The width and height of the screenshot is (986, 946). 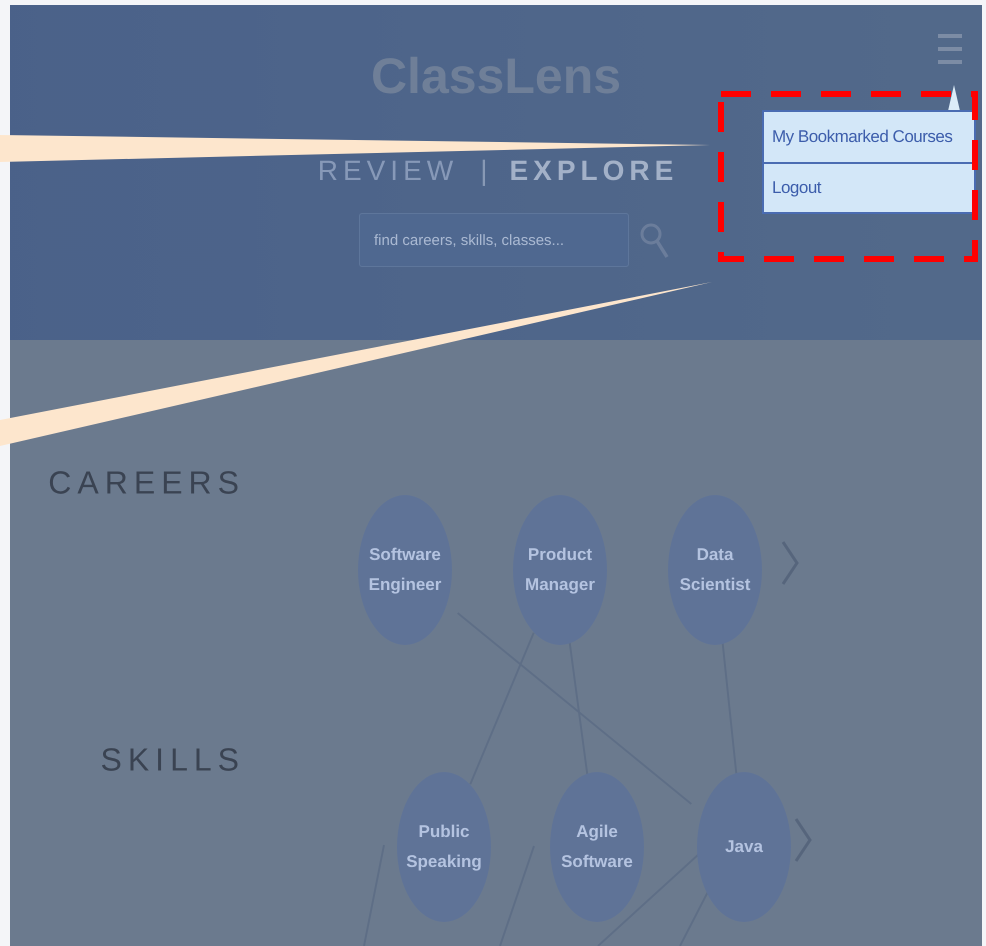 What do you see at coordinates (869, 137) in the screenshot?
I see `menu-item: My Bookmarked Courses` at bounding box center [869, 137].